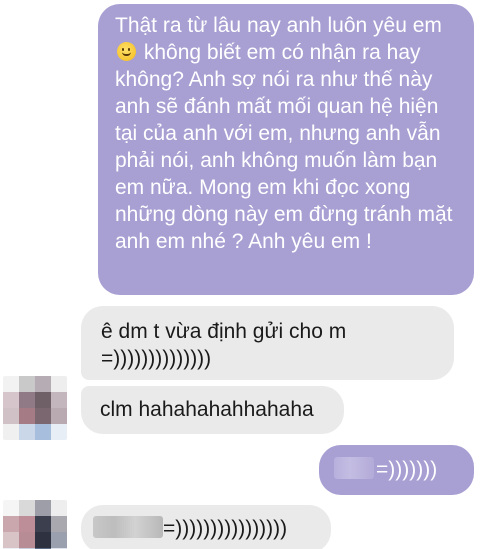 This screenshot has height=549, width=500. I want to click on message-text: Thật ra từ lâu nay anh luôn yêu em, so click(278, 25).